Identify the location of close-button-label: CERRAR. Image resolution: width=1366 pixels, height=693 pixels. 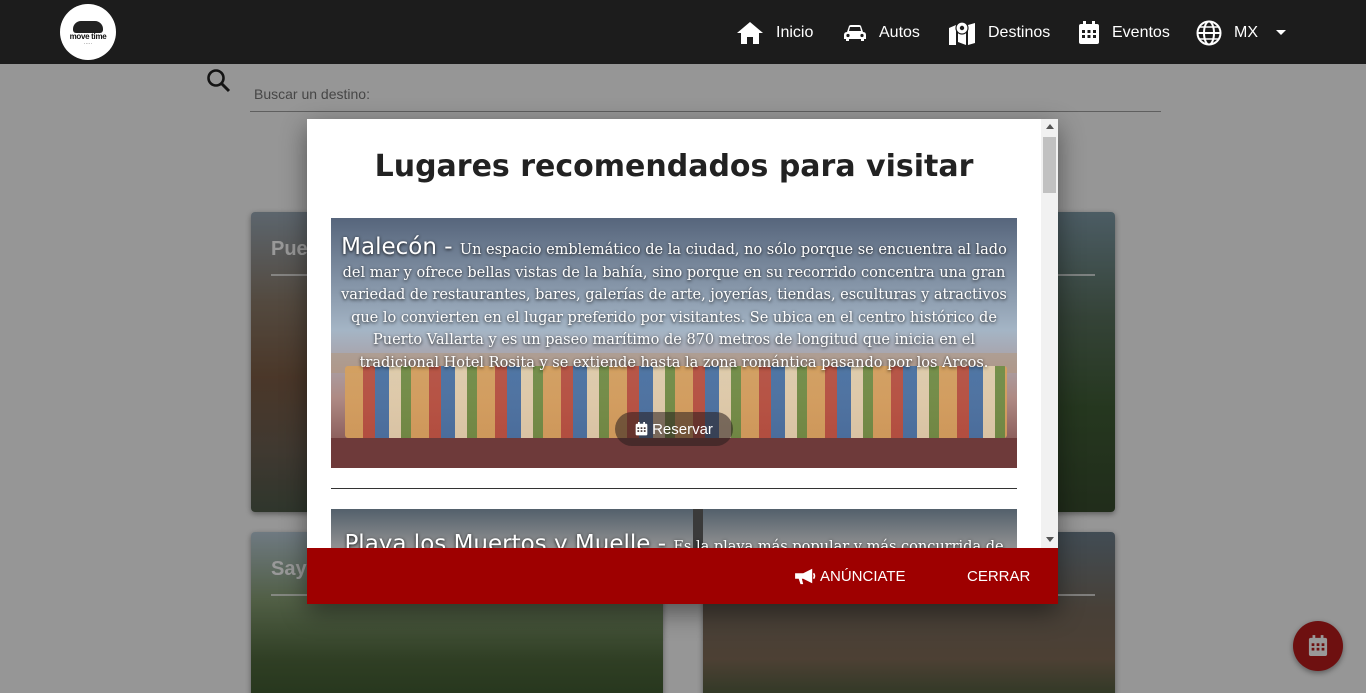
(999, 576).